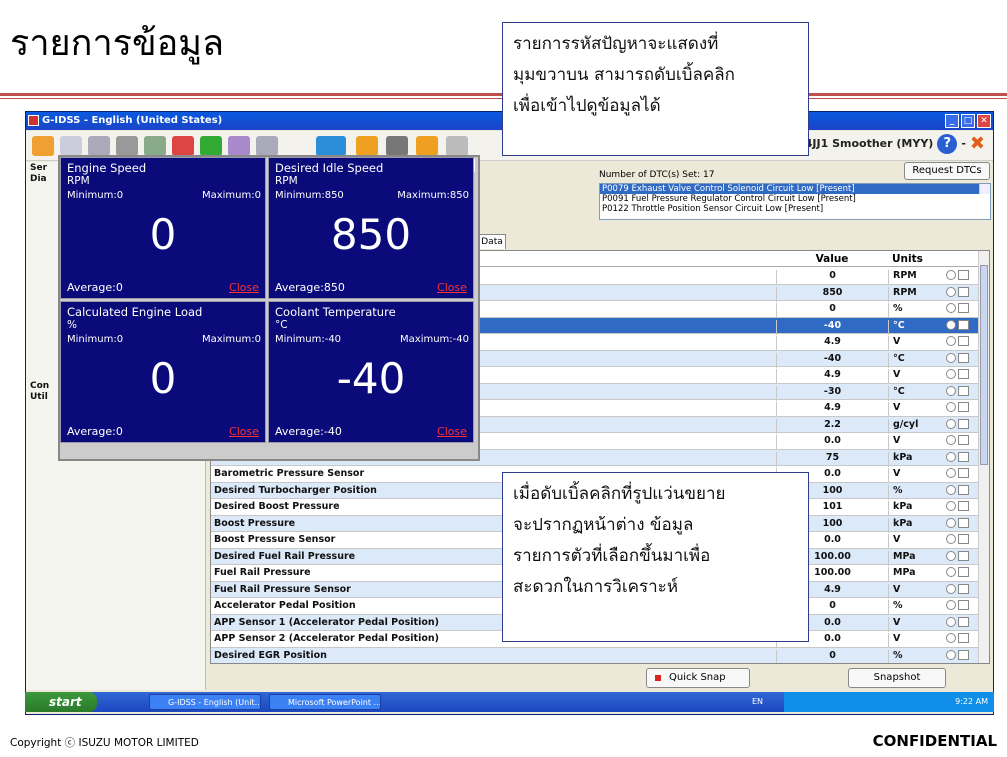 Image resolution: width=1007 pixels, height=757 pixels. What do you see at coordinates (38, 179) in the screenshot?
I see `nav-item-diagnosis: Dia` at bounding box center [38, 179].